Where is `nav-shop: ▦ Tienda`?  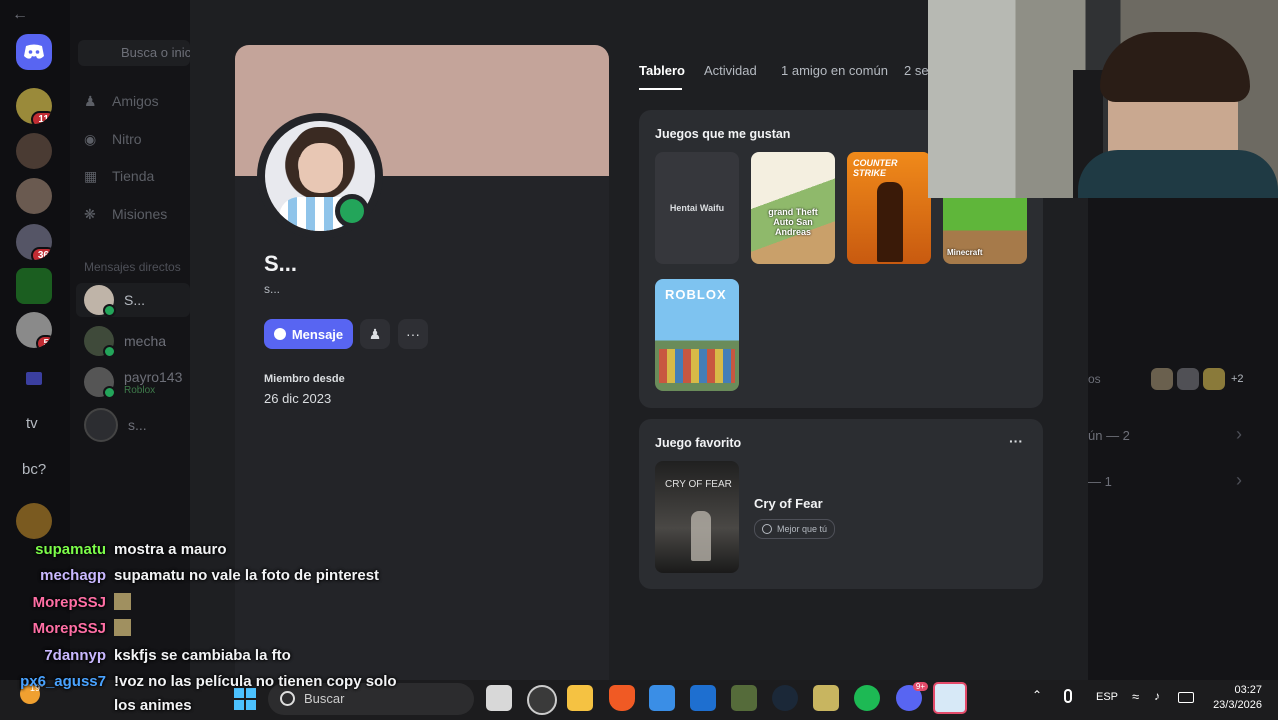
nav-shop: ▦ Tienda is located at coordinates (119, 176).